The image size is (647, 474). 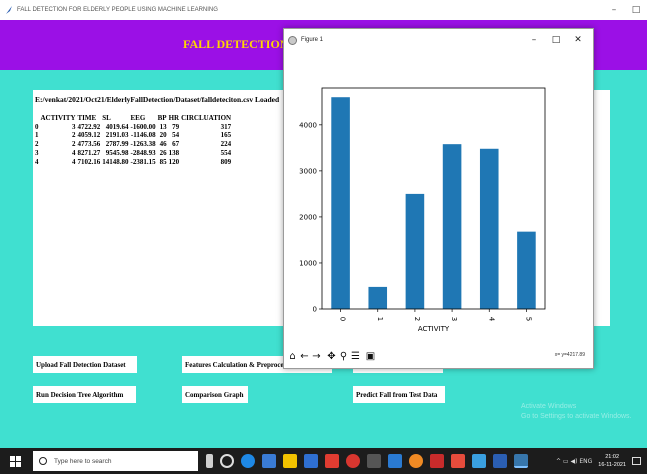 What do you see at coordinates (316, 356) in the screenshot?
I see `forward-arrow-icon: →` at bounding box center [316, 356].